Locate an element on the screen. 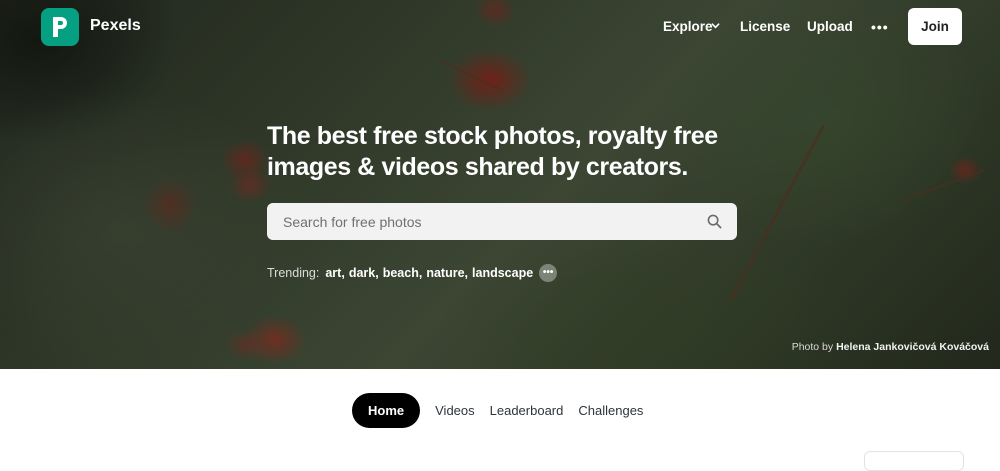  trending-item-dark: dark is located at coordinates (362, 273).